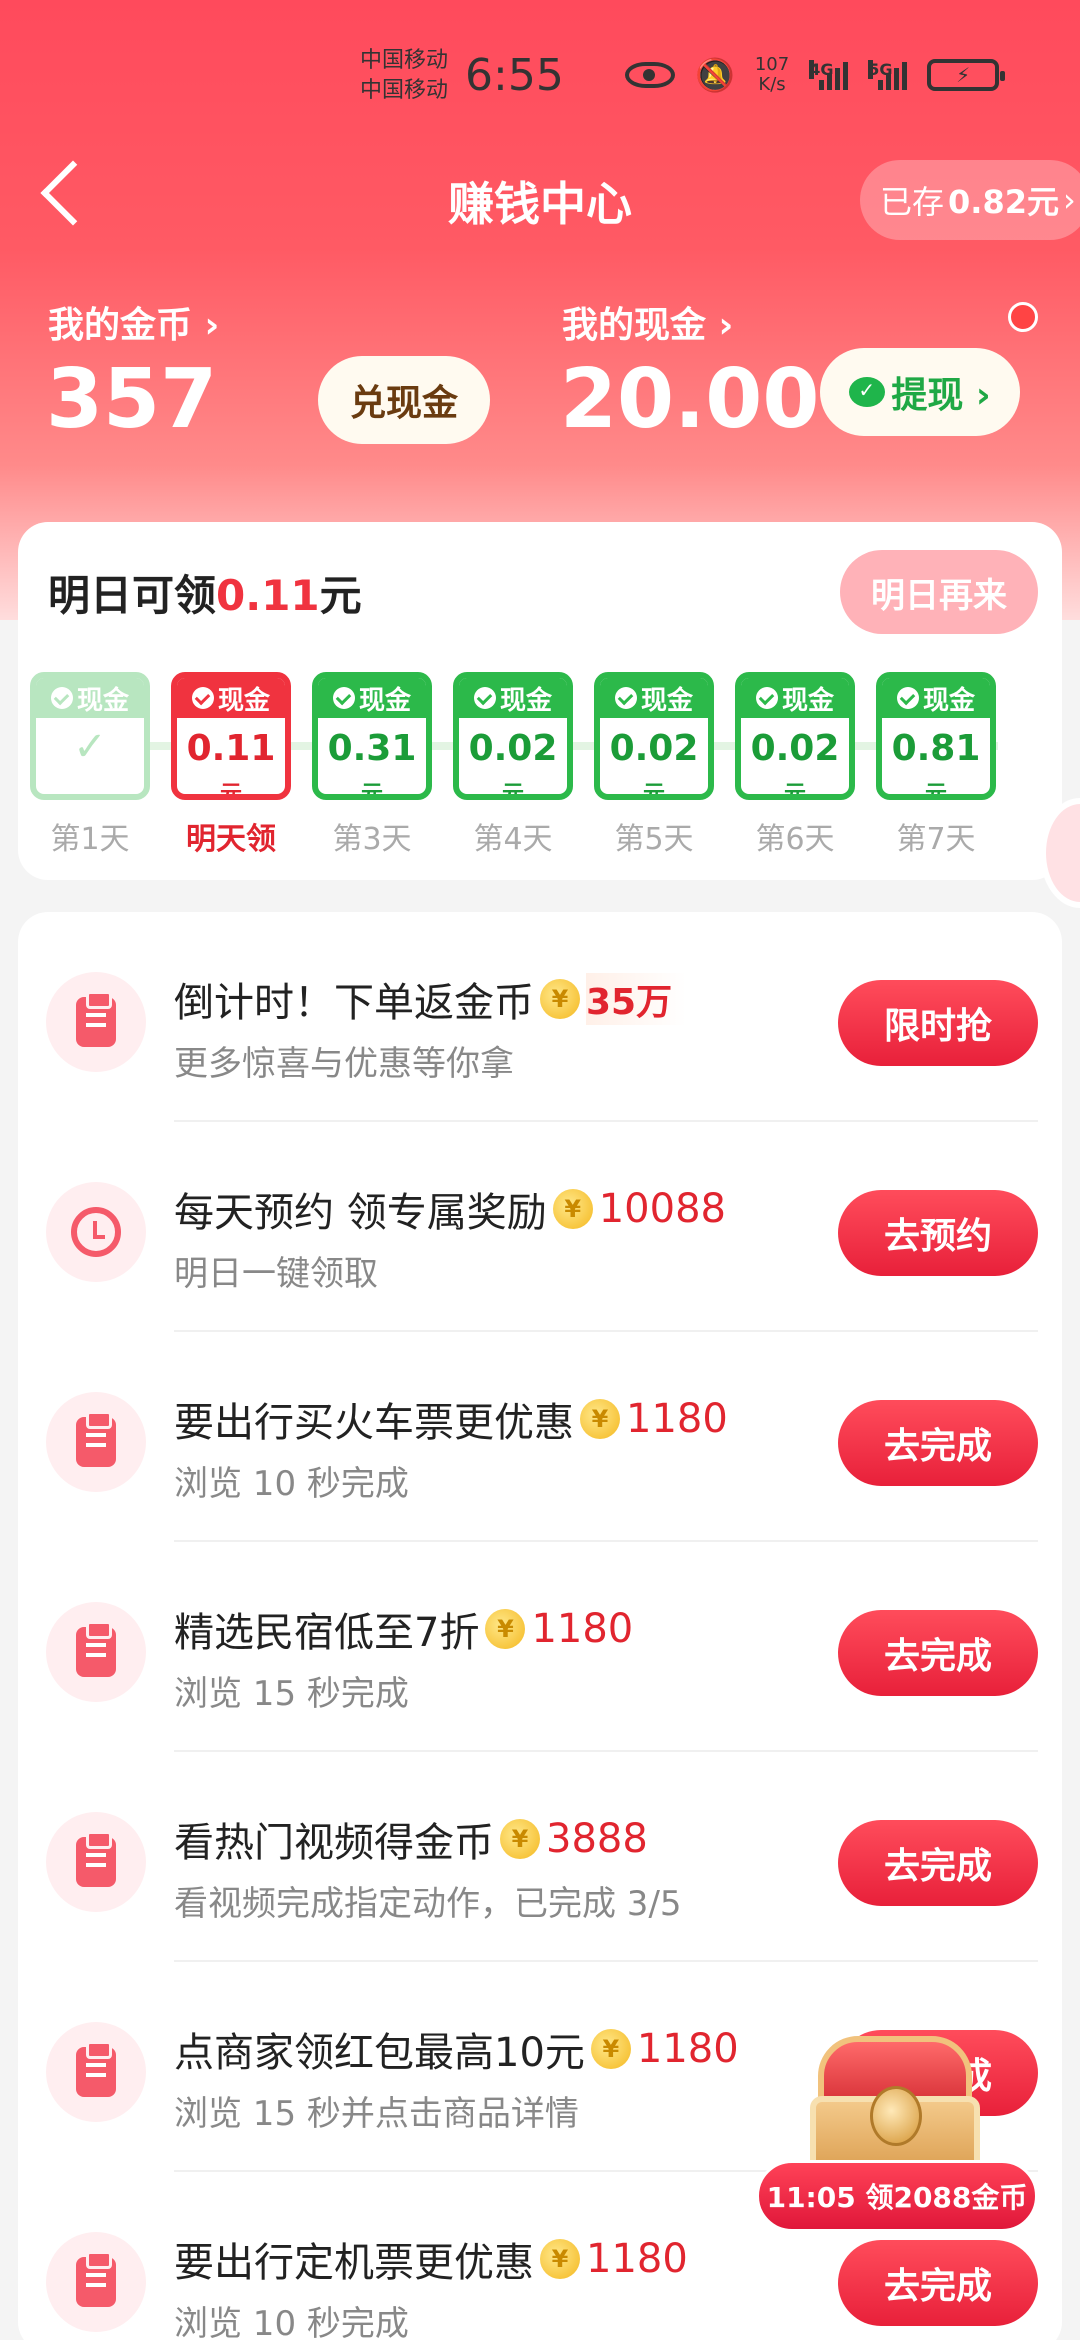 Image resolution: width=1080 pixels, height=2340 pixels. Describe the element at coordinates (360, 1213) in the screenshot. I see `task-title-text: 每天预约 领专属奖励` at that location.